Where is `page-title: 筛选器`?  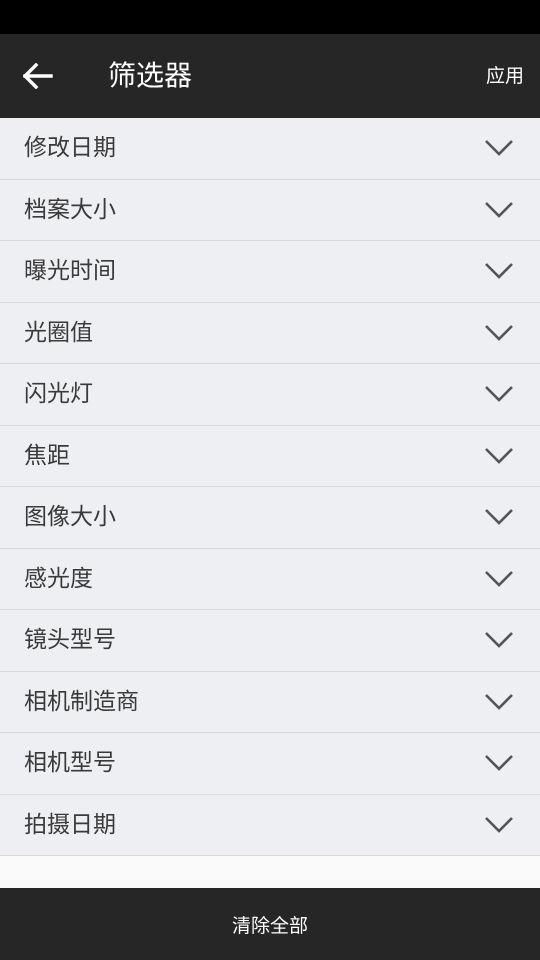
page-title: 筛选器 is located at coordinates (150, 75).